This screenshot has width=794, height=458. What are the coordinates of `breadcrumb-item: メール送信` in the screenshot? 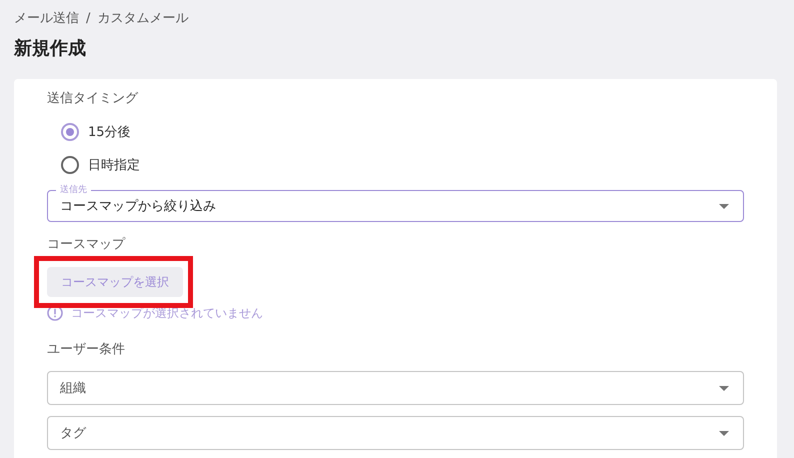 It's located at (46, 18).